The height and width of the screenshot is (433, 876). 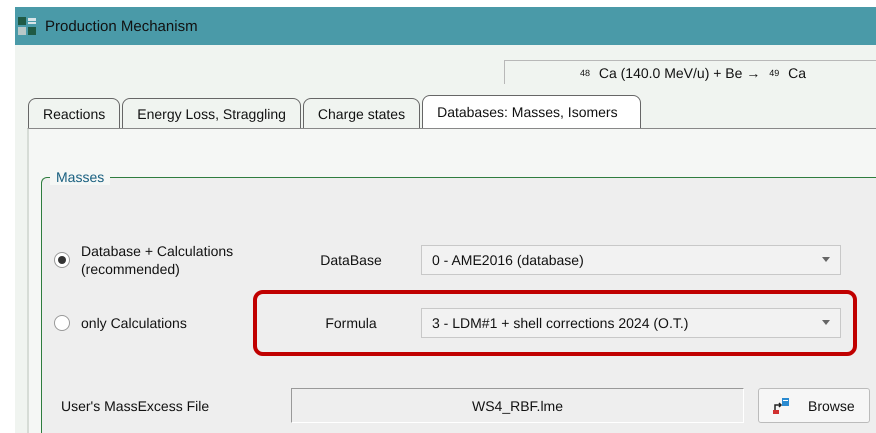 I want to click on reaction-display: $^{48}$ Ca (140.0 MeV/u) + Be → $^{49}$ Ca, so click(x=690, y=72).